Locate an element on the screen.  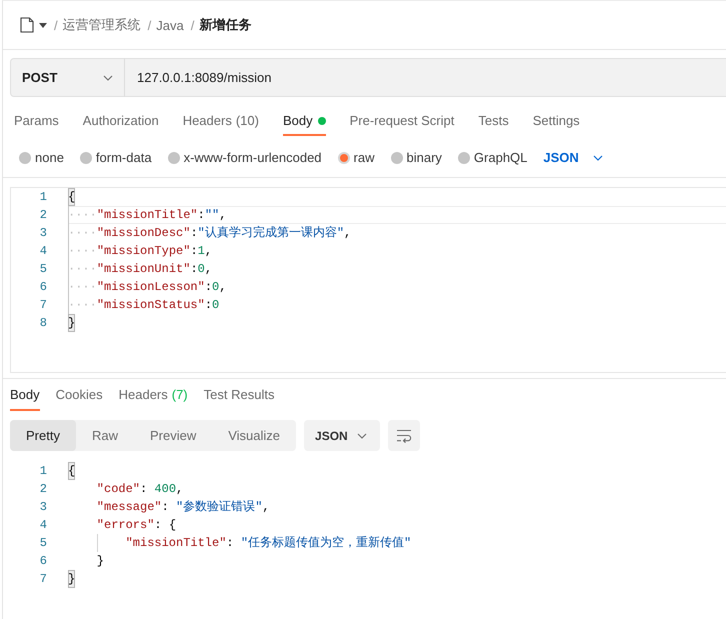
json-key: "missionDesc" is located at coordinates (143, 233).